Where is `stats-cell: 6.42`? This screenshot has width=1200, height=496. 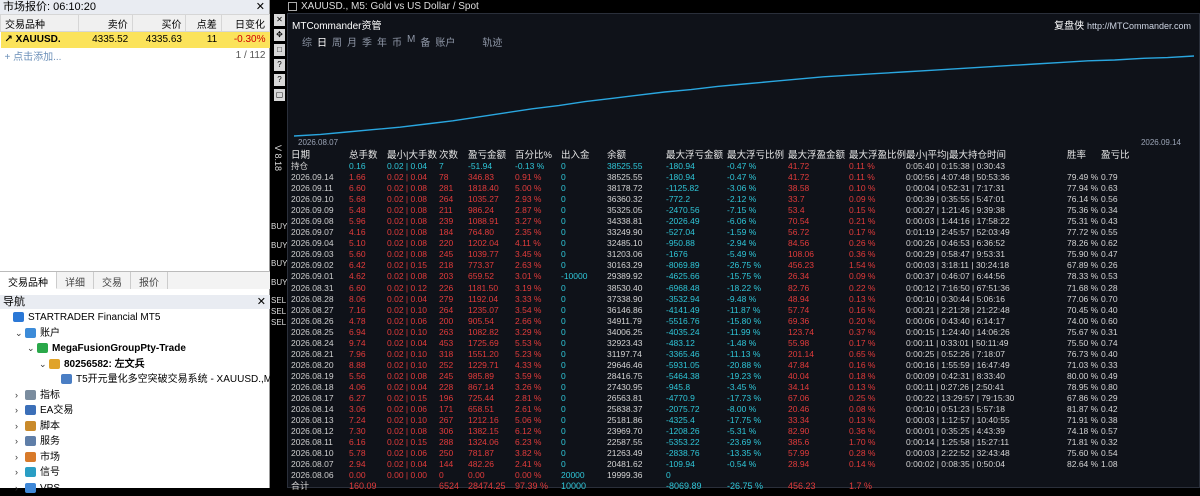 stats-cell: 6.42 is located at coordinates (368, 265).